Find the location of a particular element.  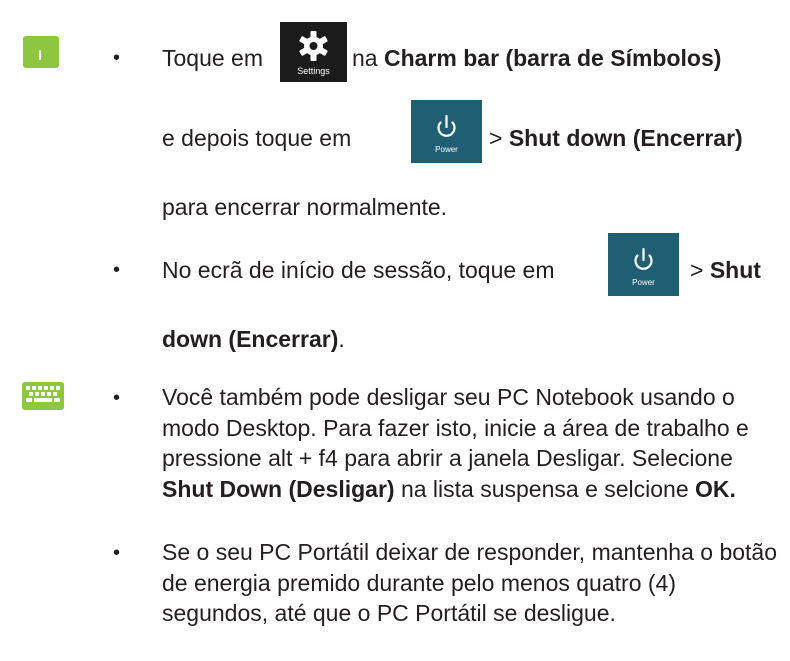

bold-term: down (Encerrar) is located at coordinates (250, 339).